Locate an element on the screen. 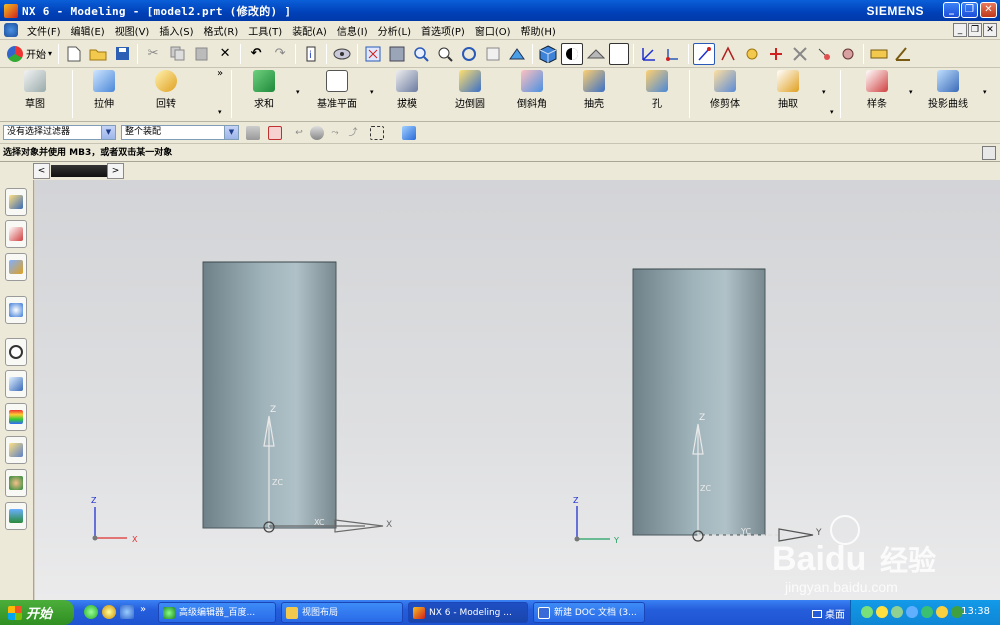 The width and height of the screenshot is (1000, 625). start-menu-button: 开始 ▾ is located at coordinates (29, 53).